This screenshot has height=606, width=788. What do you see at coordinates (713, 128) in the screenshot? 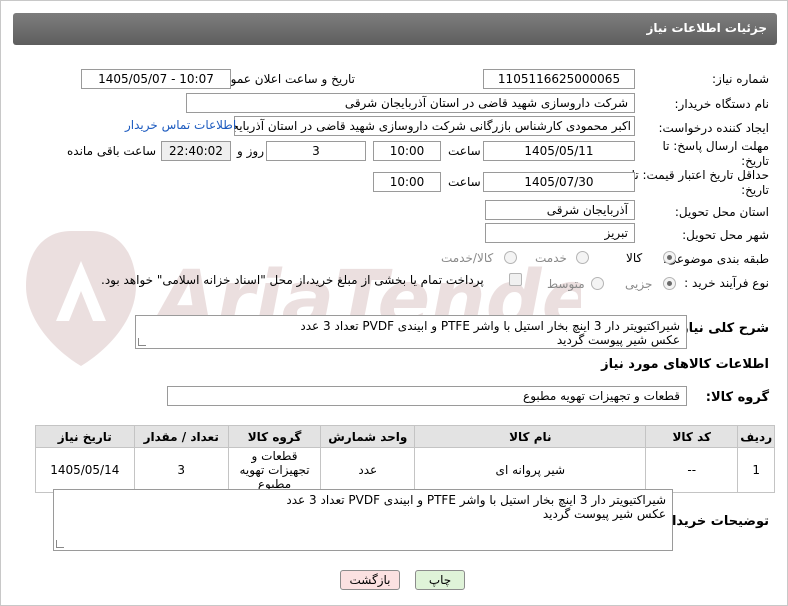
I see `creator-label: ایجاد کننده درخواست:` at bounding box center [713, 128].